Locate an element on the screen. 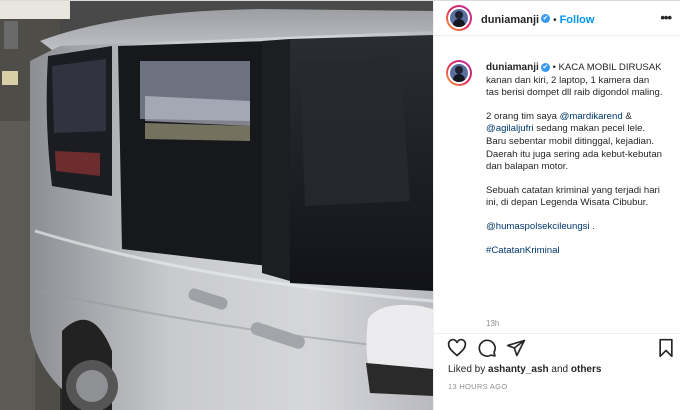  mention-suffix: . is located at coordinates (593, 226).